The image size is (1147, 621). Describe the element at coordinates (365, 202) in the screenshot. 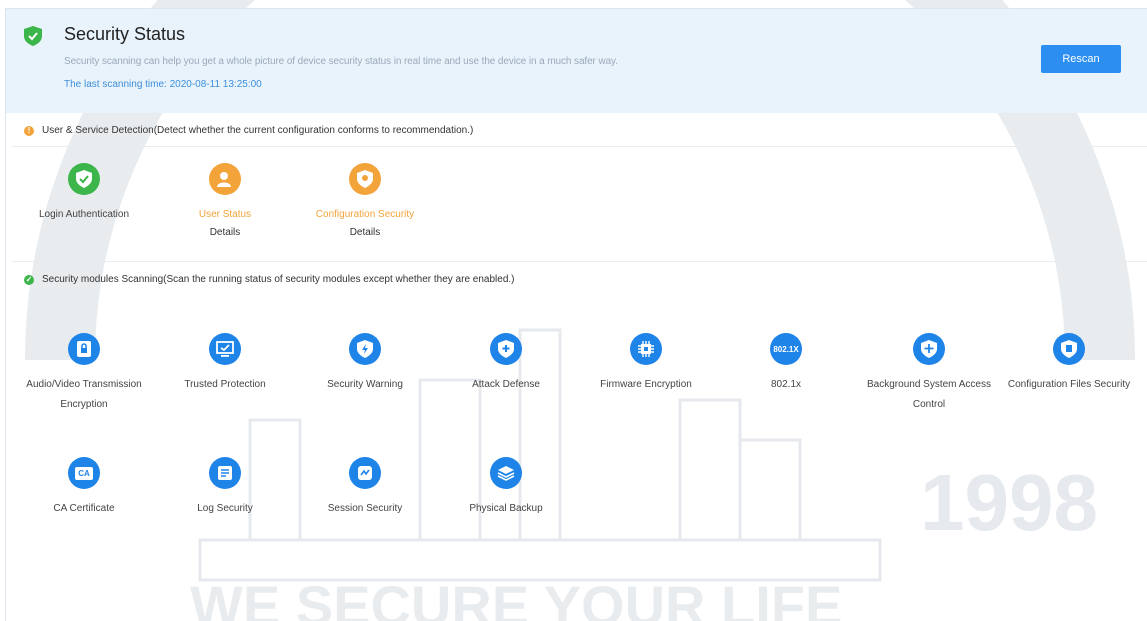

I see `check-configuration-security: Configuration Security Details` at that location.